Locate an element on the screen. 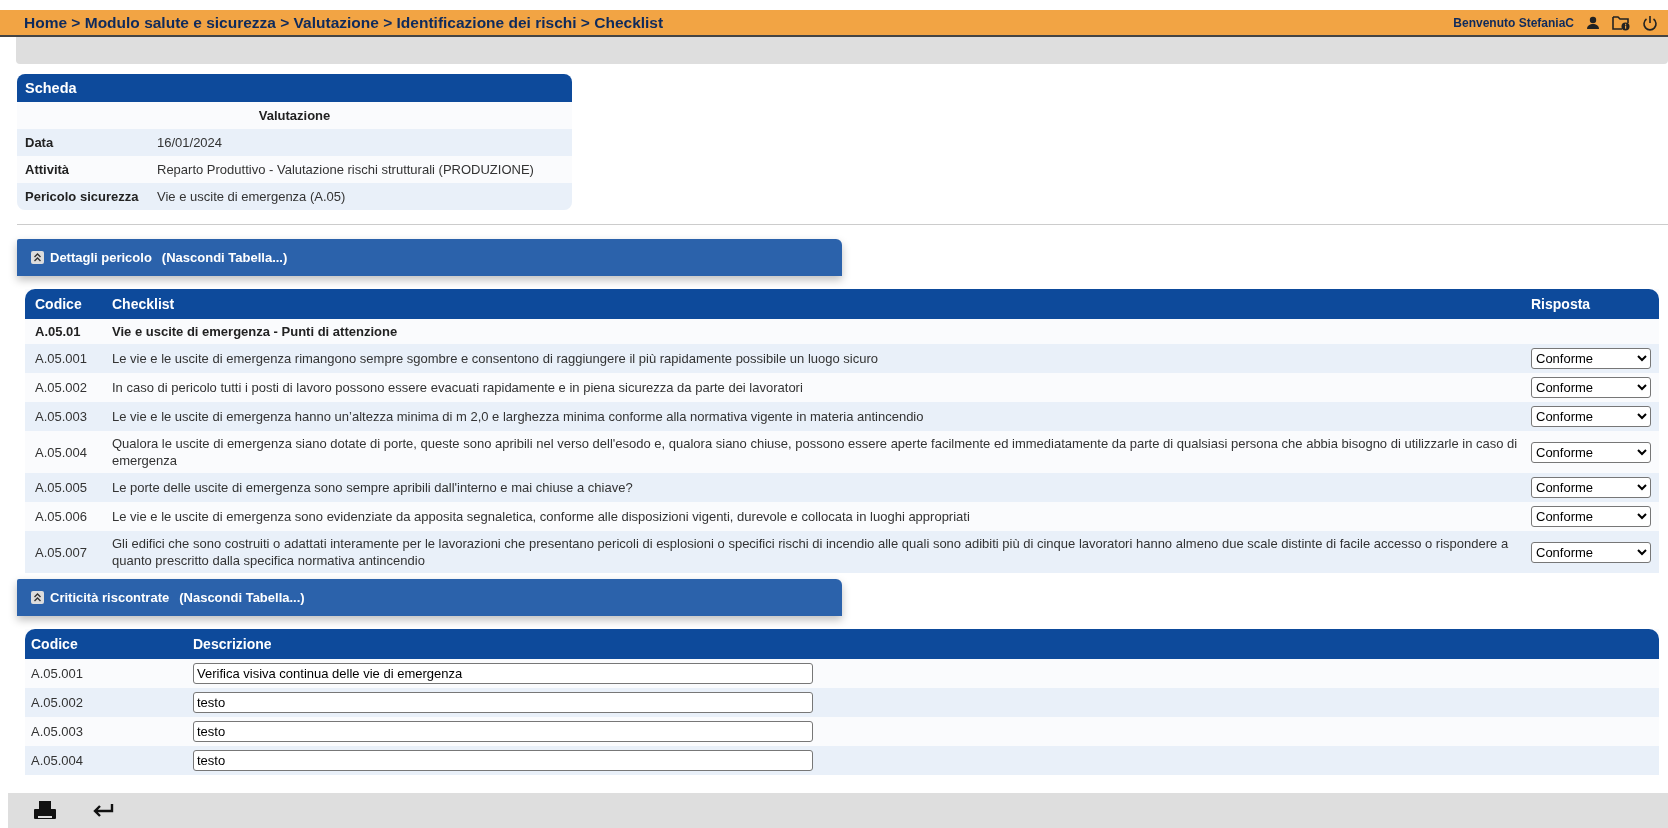 The height and width of the screenshot is (828, 1668). welcome-text: Benvenuto StefaniaC is located at coordinates (1513, 22).